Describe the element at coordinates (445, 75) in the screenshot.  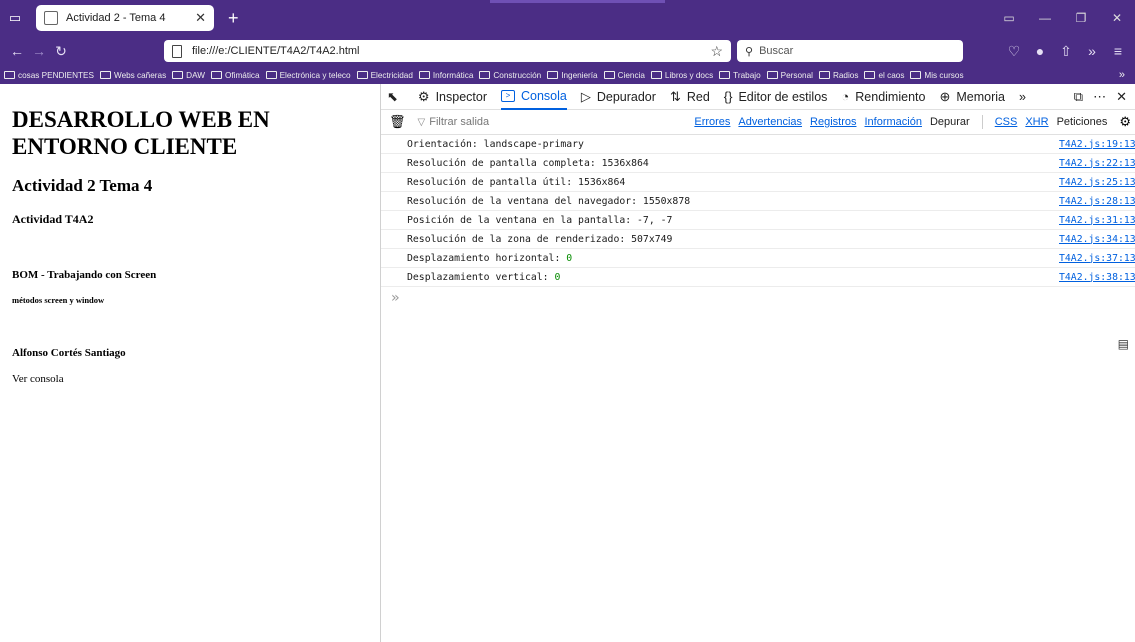
I see `bookmark-folder: Informática` at that location.